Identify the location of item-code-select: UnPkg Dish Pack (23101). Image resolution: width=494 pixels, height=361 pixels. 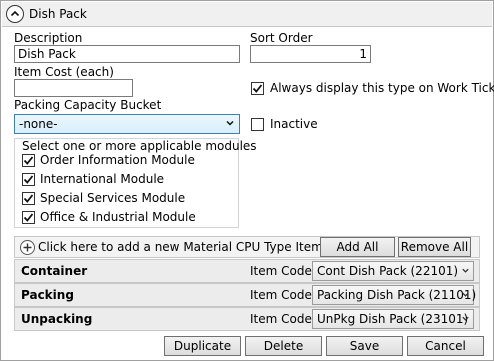
(393, 319).